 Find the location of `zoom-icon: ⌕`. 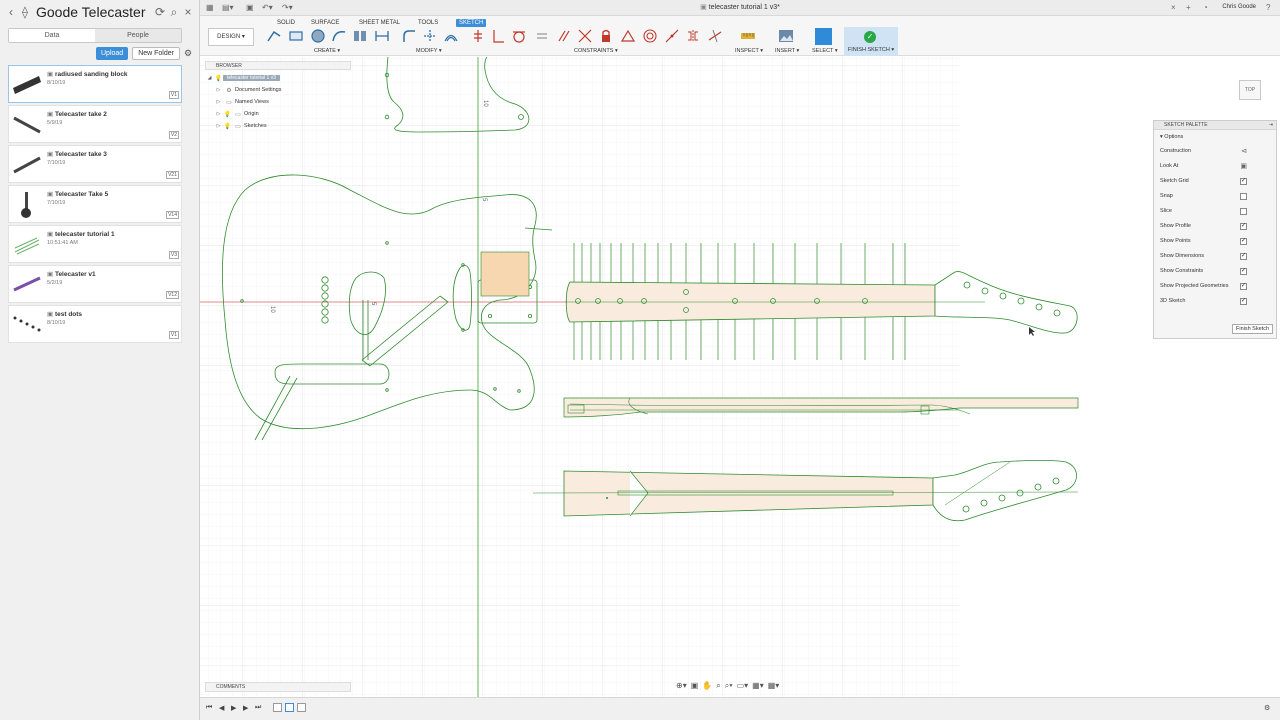

zoom-icon: ⌕ is located at coordinates (718, 686).